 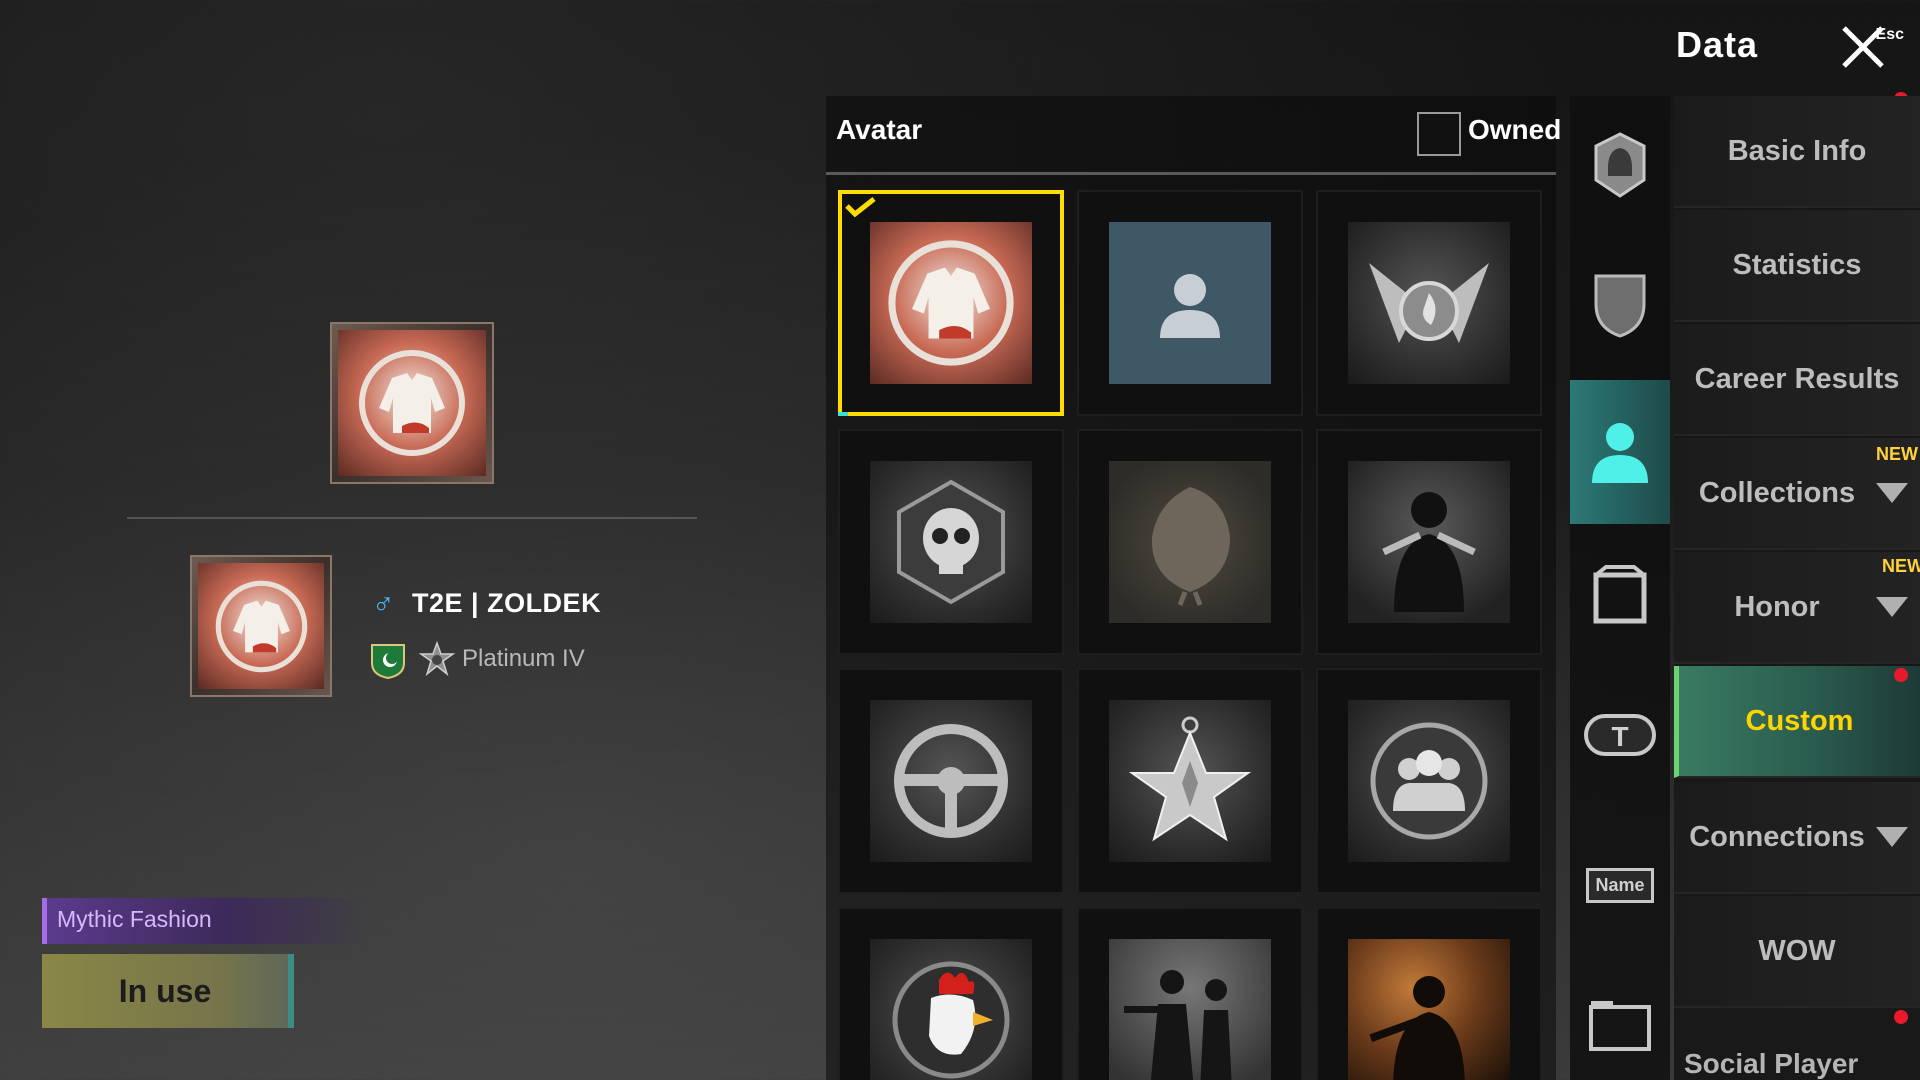 I want to click on svg-text: T, so click(x=1619, y=736).